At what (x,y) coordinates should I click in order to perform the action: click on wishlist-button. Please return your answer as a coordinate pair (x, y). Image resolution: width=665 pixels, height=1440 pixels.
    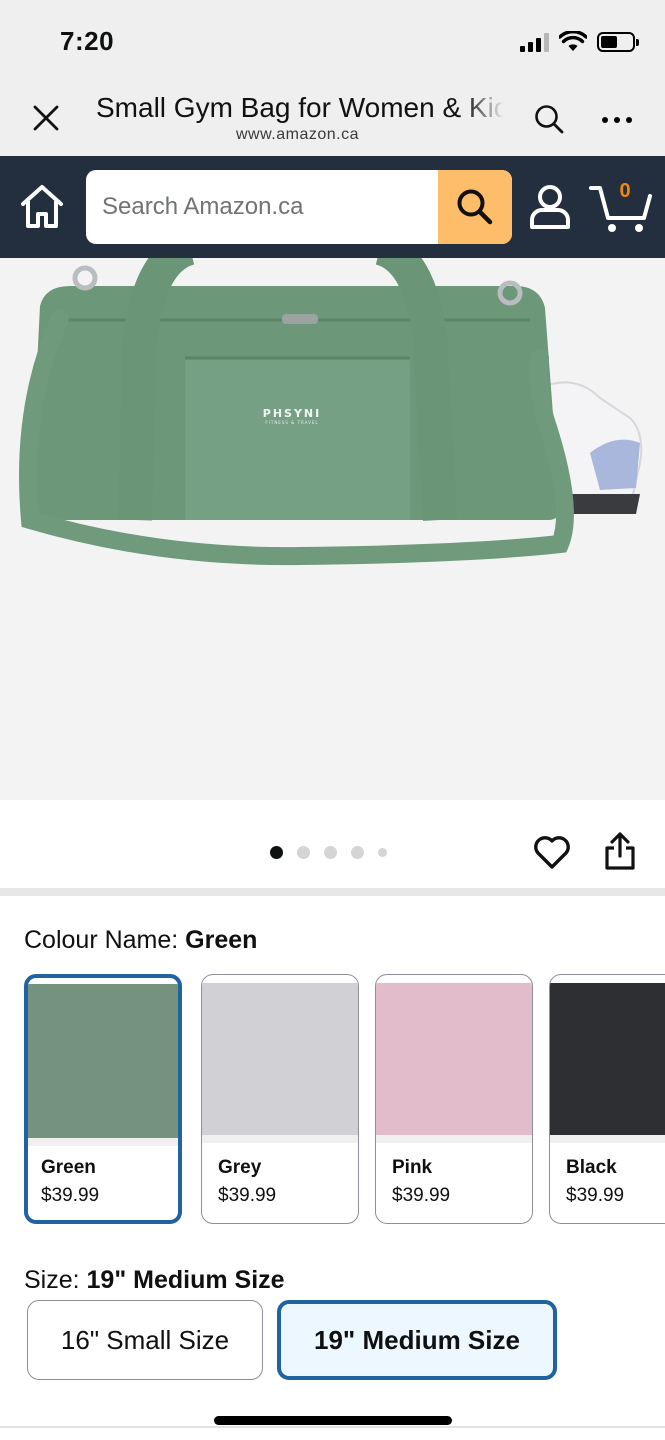
    Looking at the image, I should click on (552, 852).